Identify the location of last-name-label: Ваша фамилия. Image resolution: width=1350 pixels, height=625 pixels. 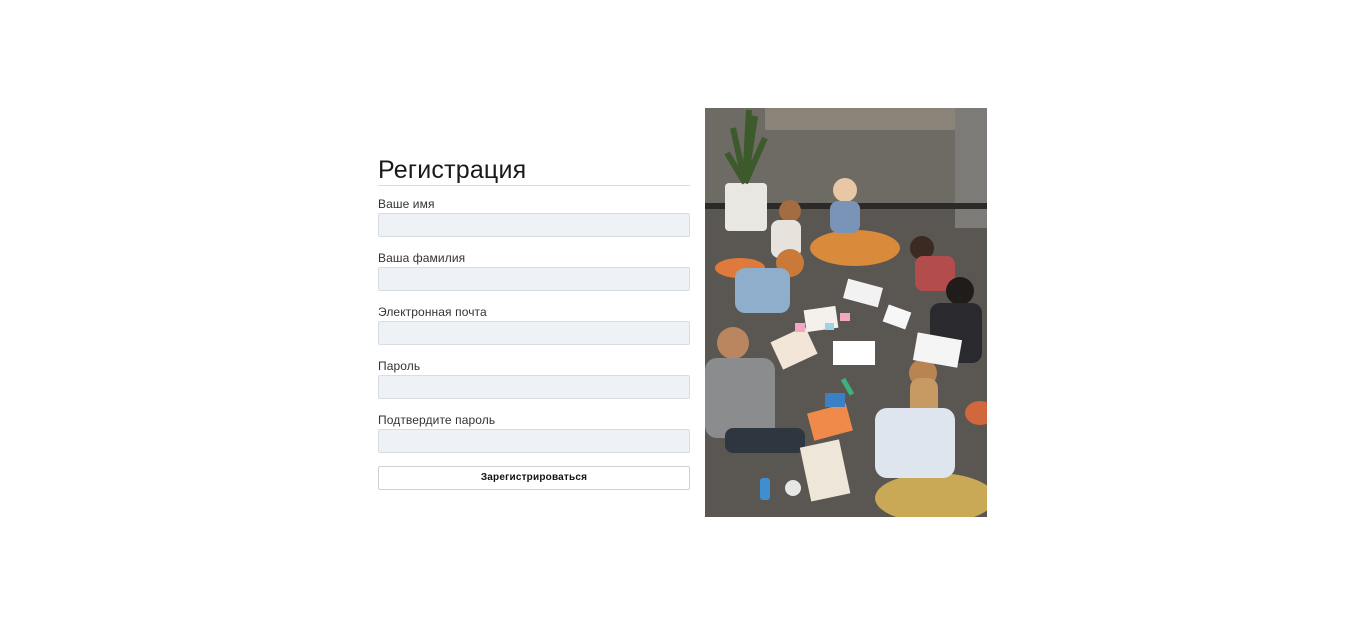
(422, 258).